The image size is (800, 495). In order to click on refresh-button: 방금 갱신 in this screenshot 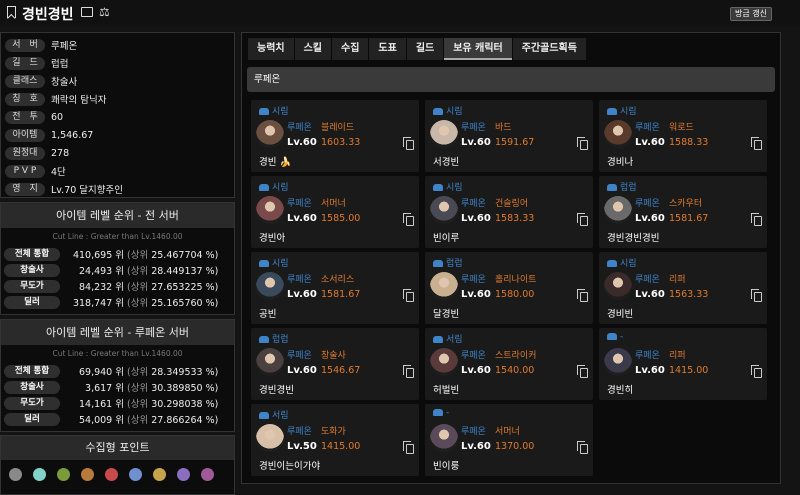, I will do `click(751, 14)`.